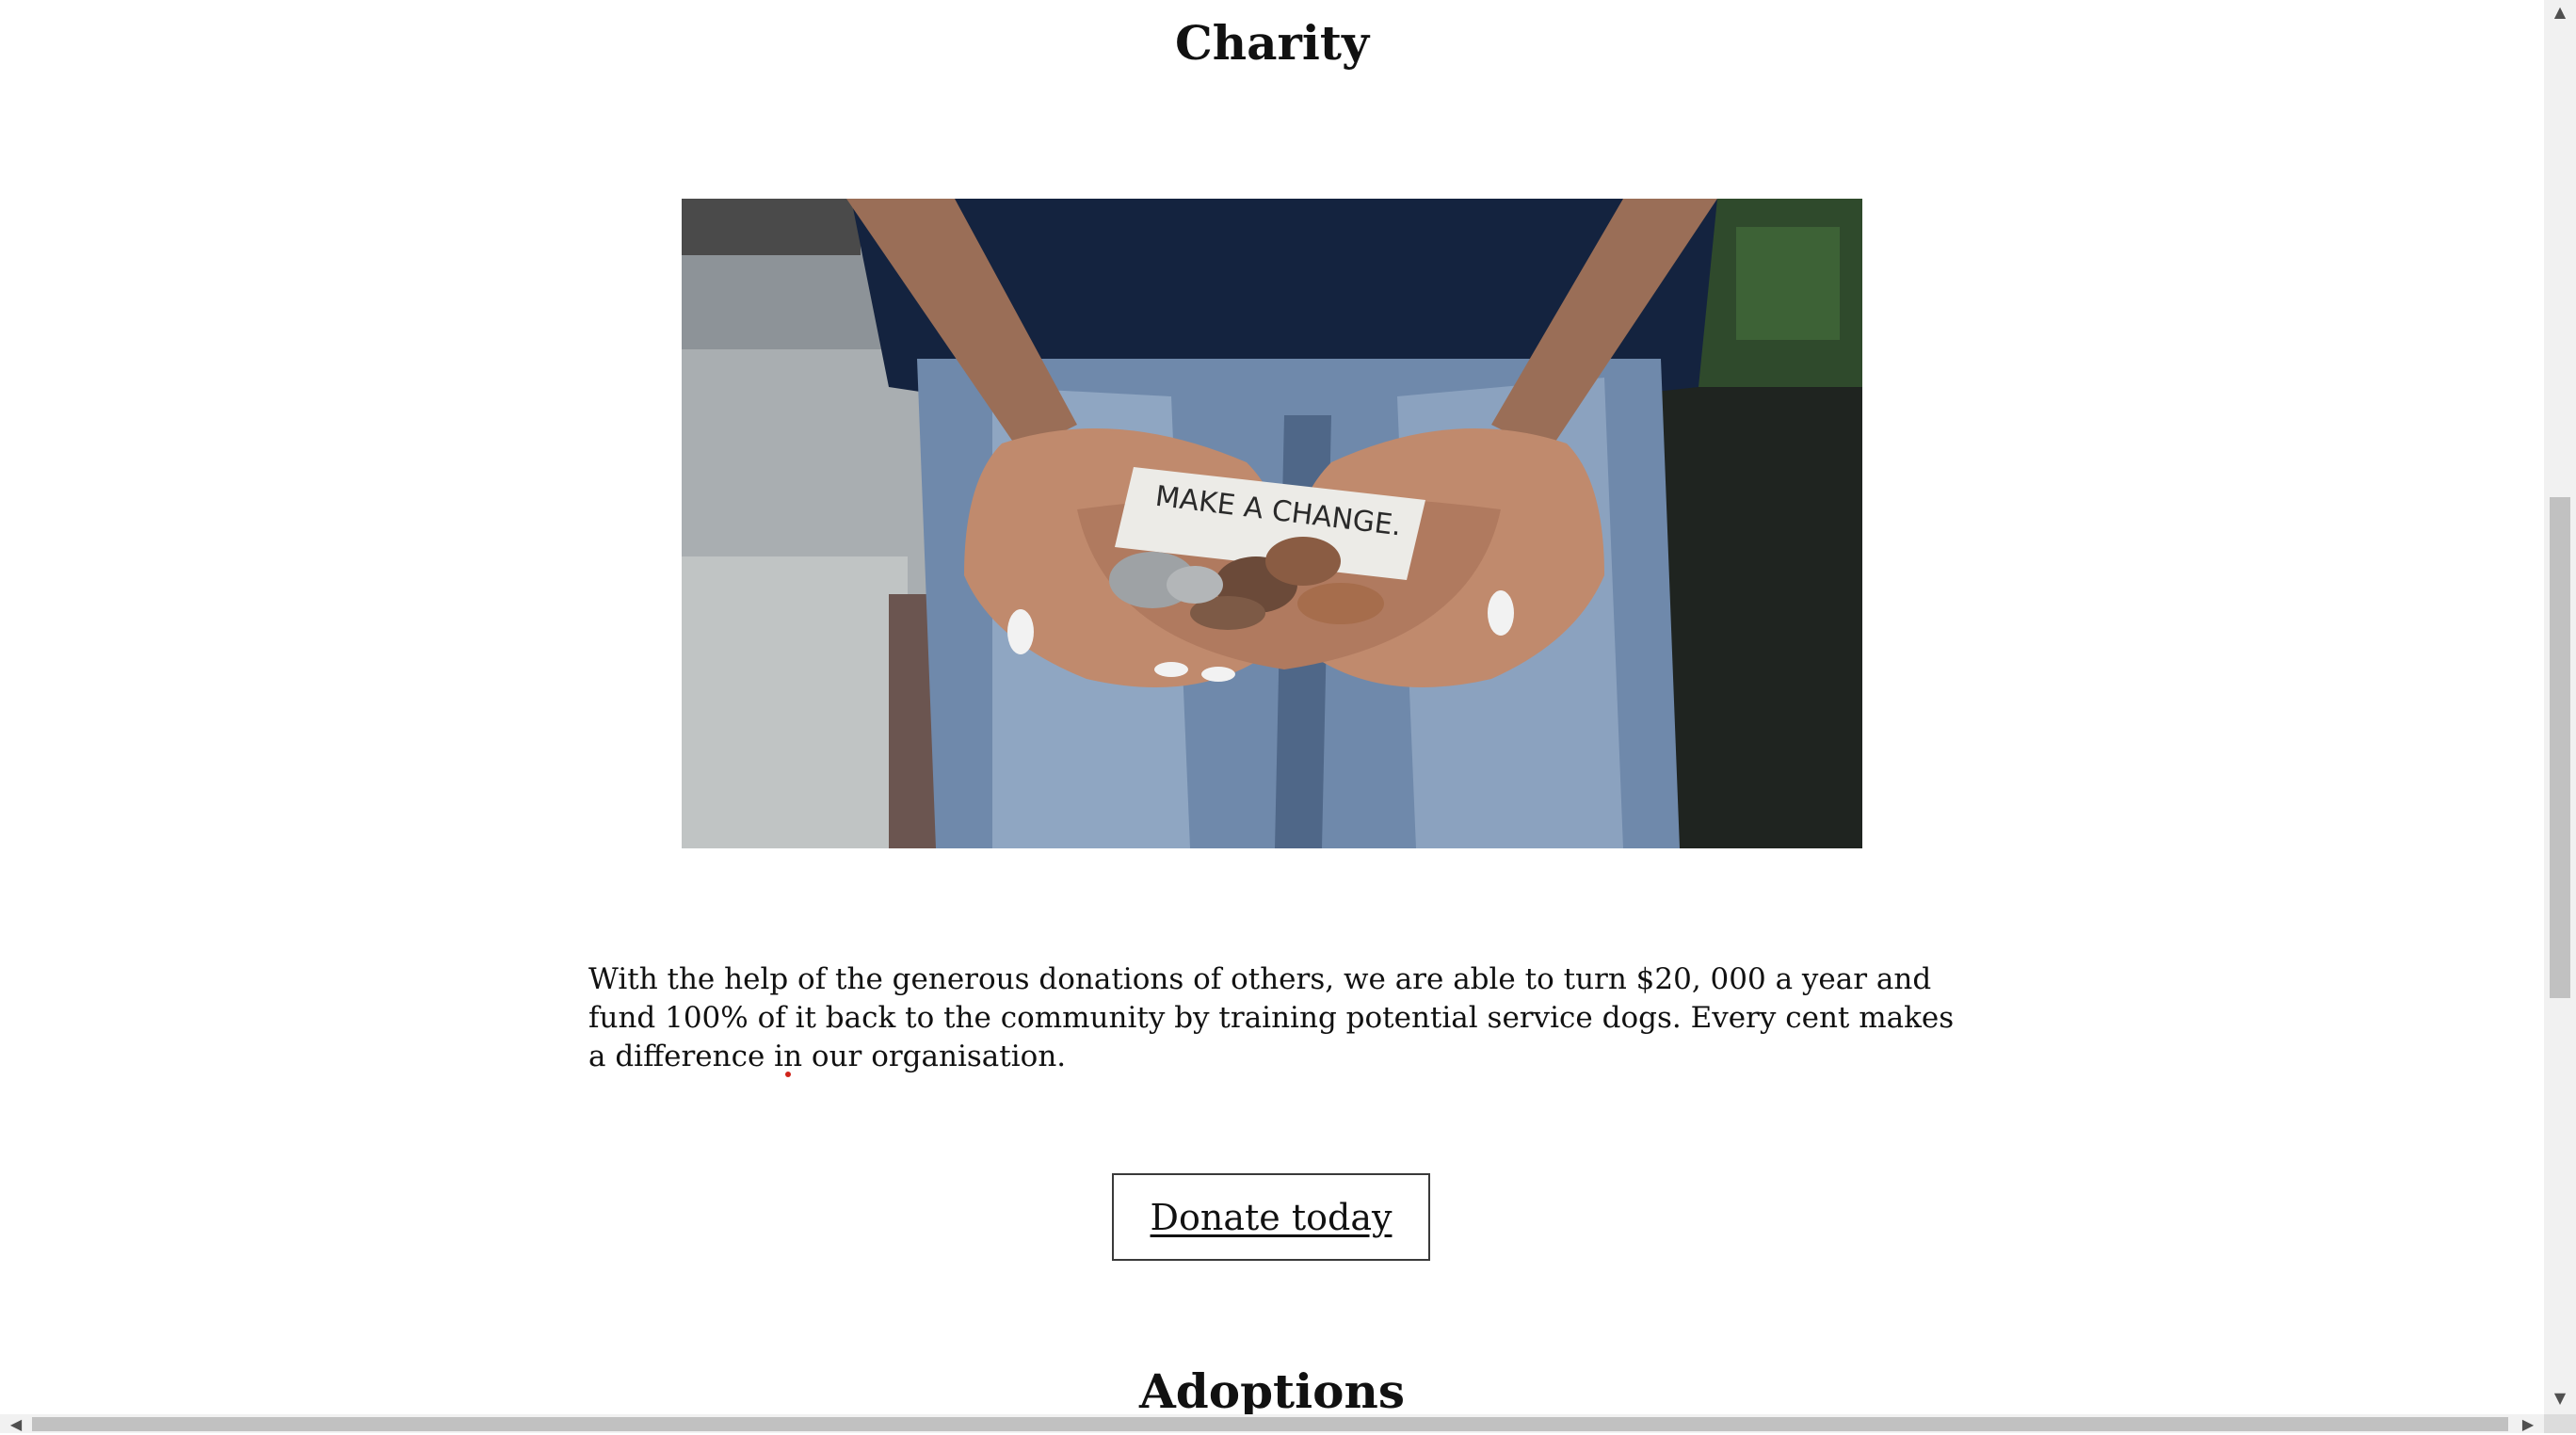 This screenshot has height=1435, width=2576. What do you see at coordinates (16, 1423) in the screenshot?
I see `scroll-left-arrow-icon: ◀` at bounding box center [16, 1423].